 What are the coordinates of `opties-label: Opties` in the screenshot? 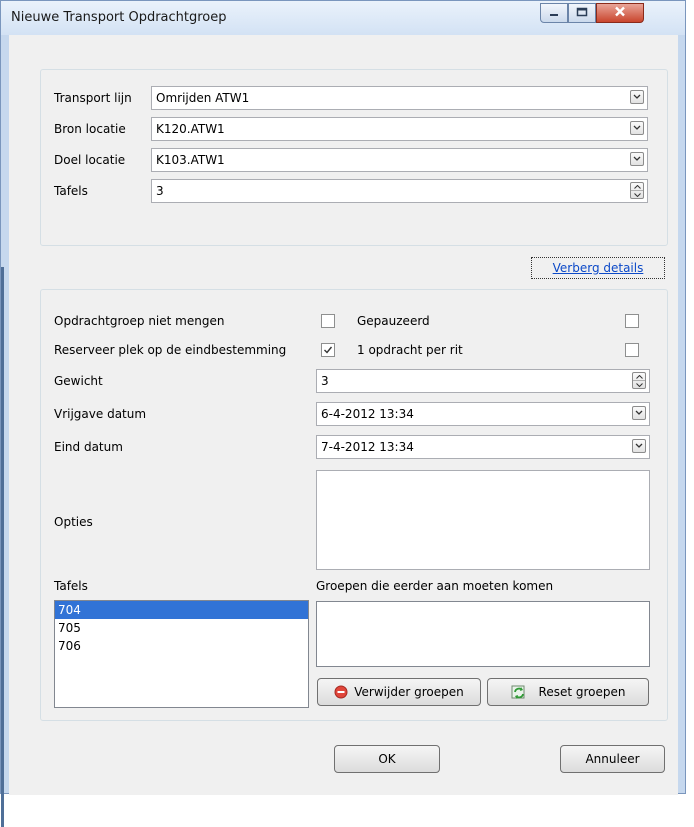 It's located at (73, 522).